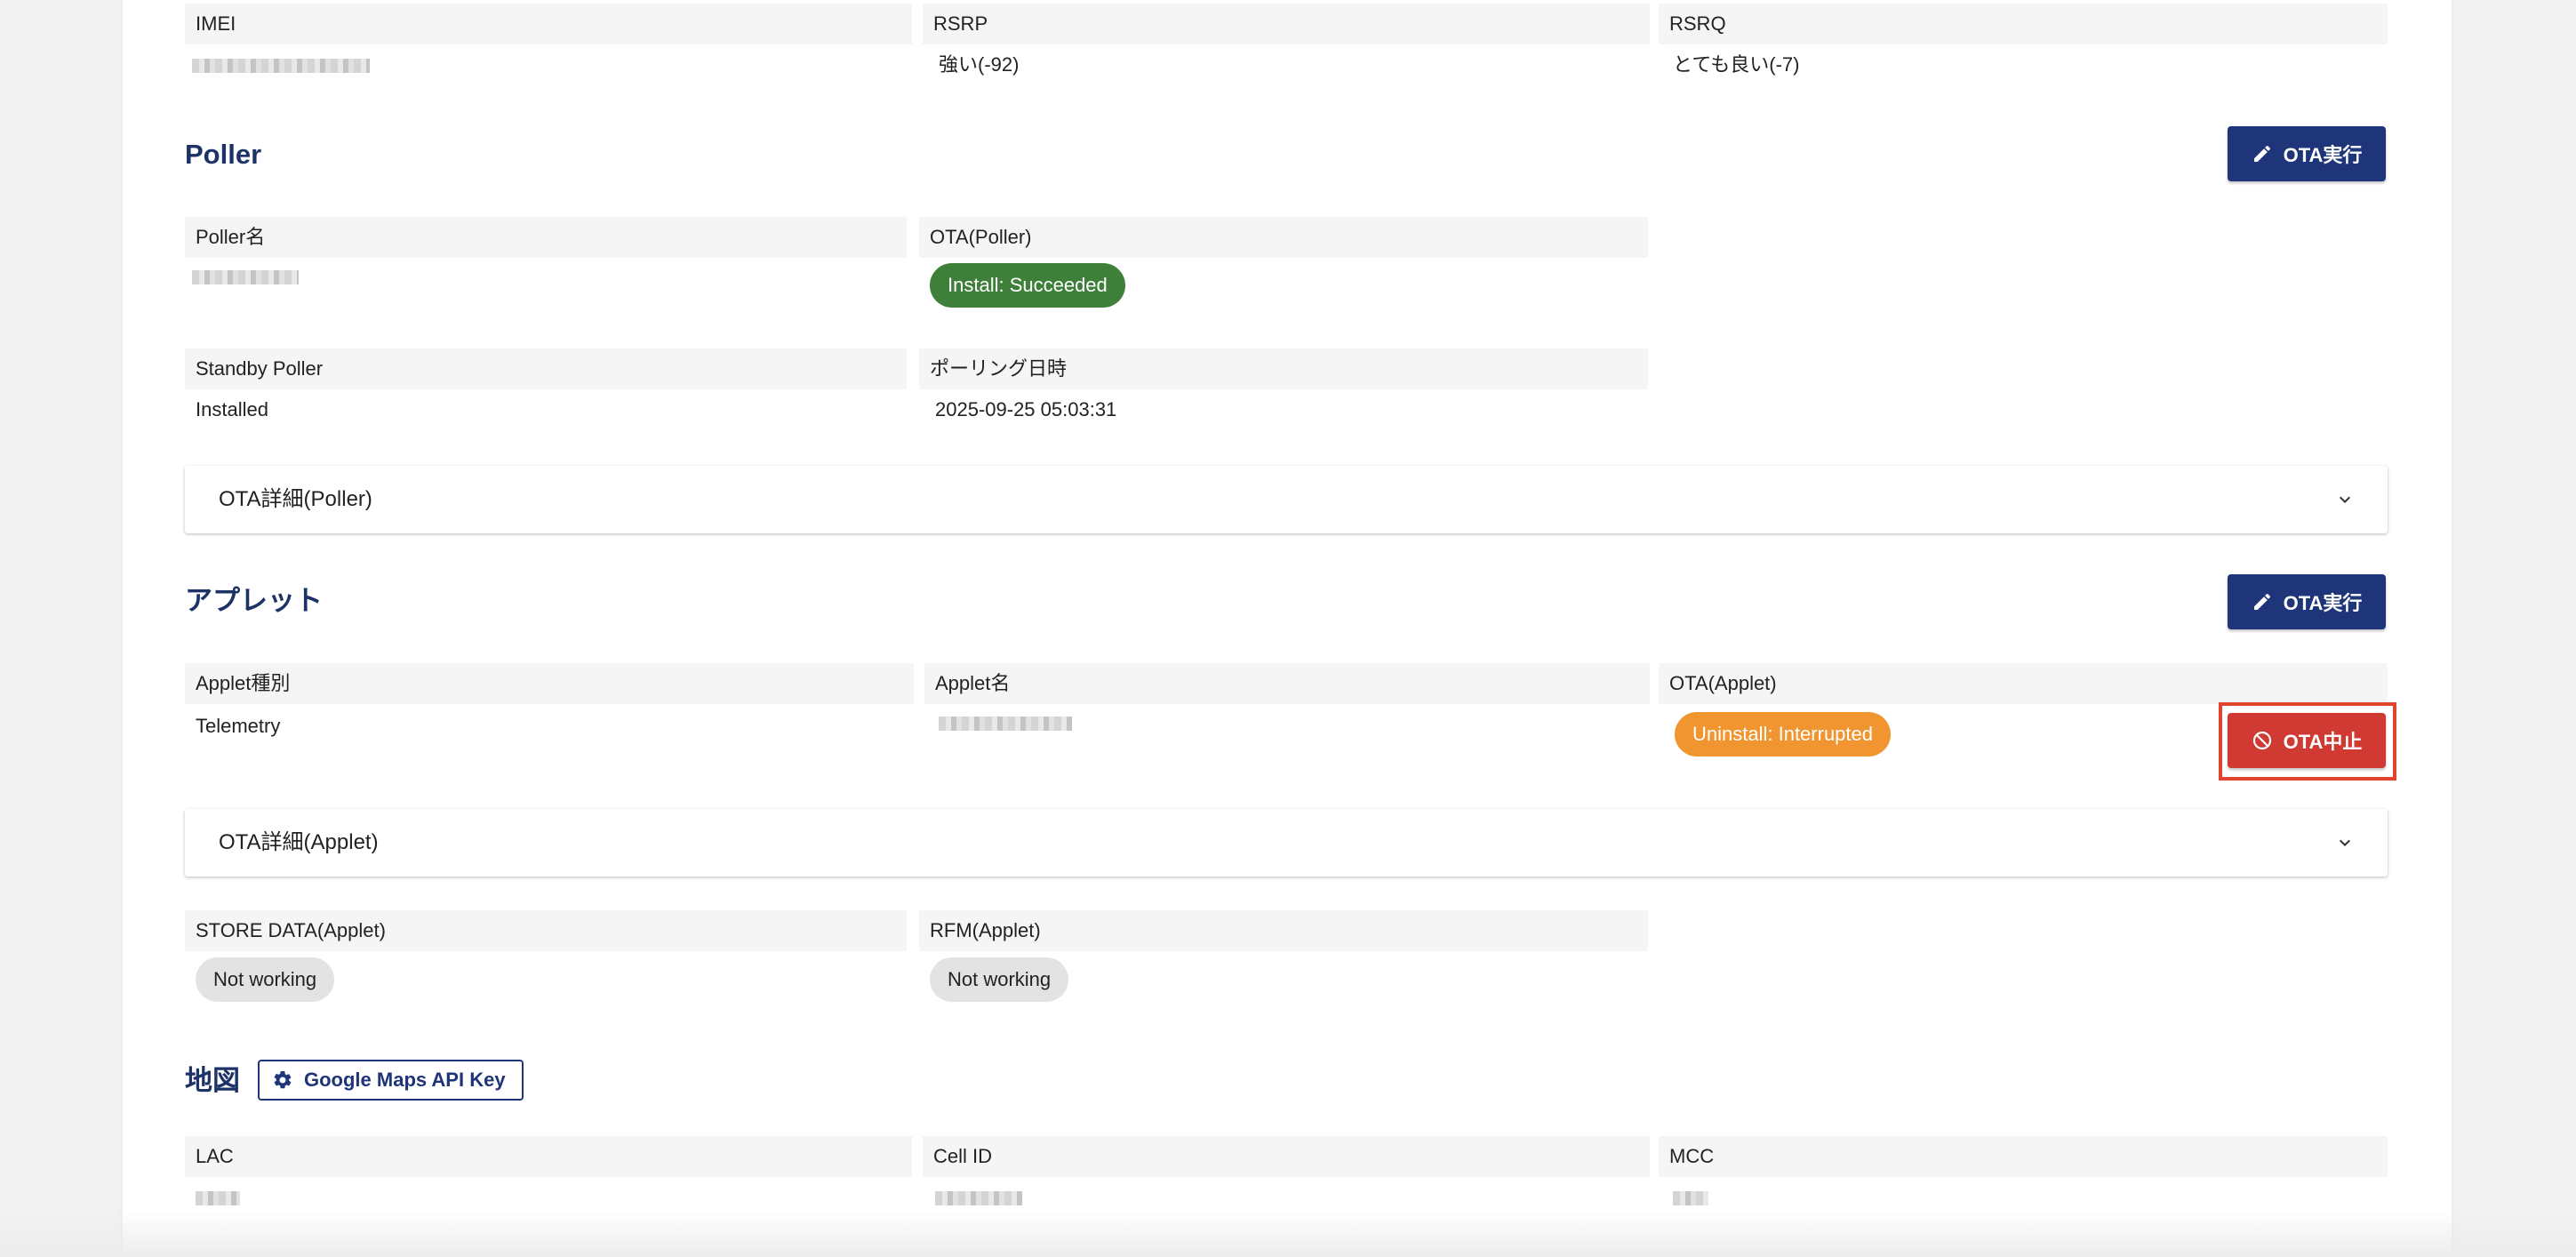 The height and width of the screenshot is (1257, 2576). I want to click on bottom-scroll-fade, so click(1288, 1233).